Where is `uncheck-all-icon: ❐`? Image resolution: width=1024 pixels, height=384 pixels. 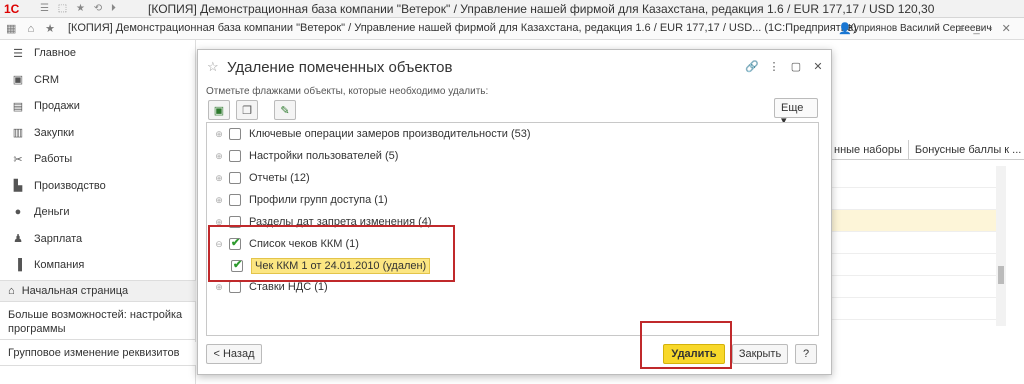
uncheck-all-icon: ❐ is located at coordinates (247, 110).